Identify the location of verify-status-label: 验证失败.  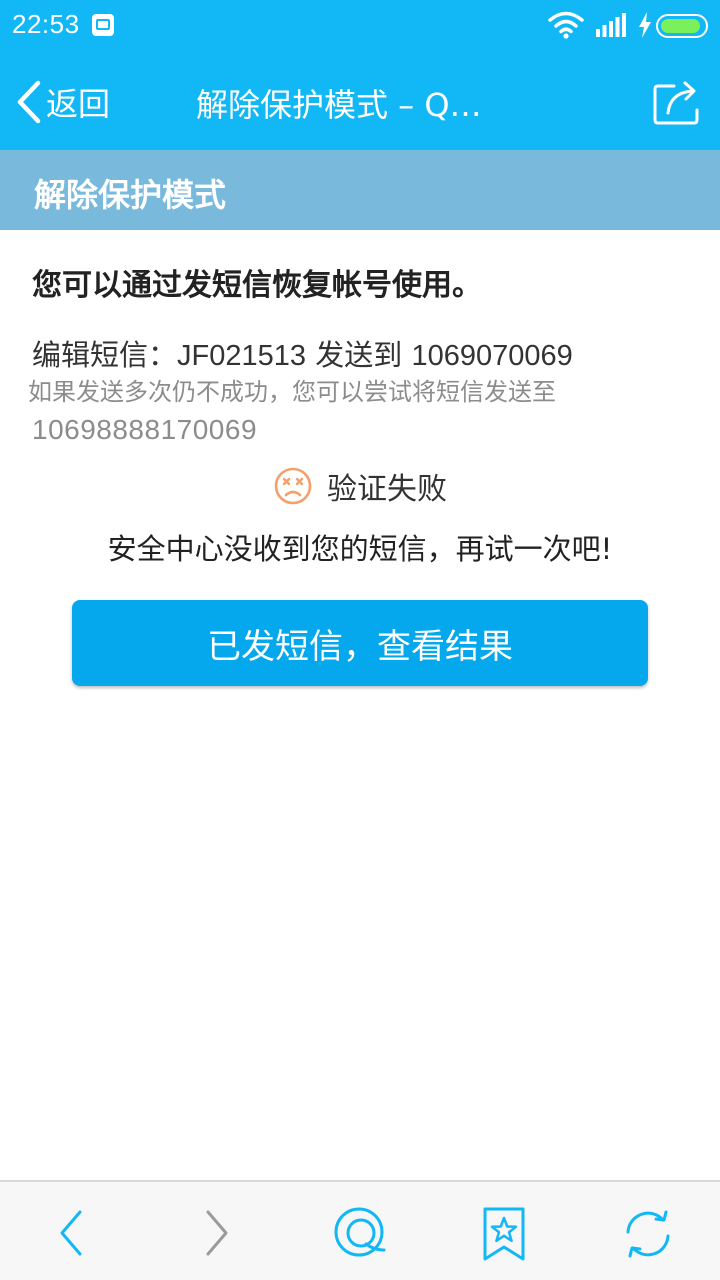
(387, 489).